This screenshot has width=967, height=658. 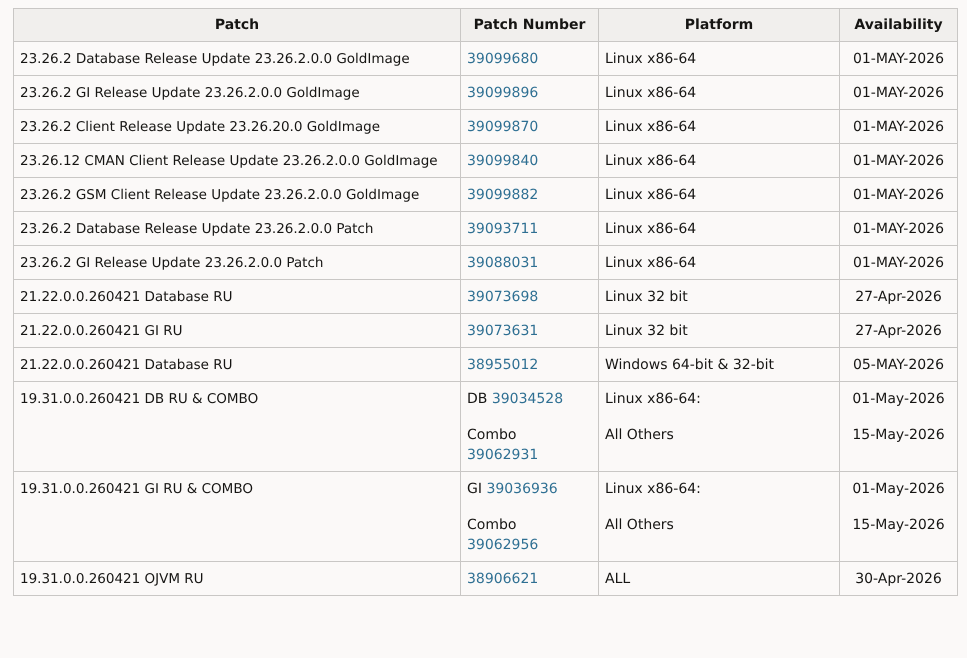 What do you see at coordinates (898, 579) in the screenshot?
I see `availability-date: 30-Apr-2026` at bounding box center [898, 579].